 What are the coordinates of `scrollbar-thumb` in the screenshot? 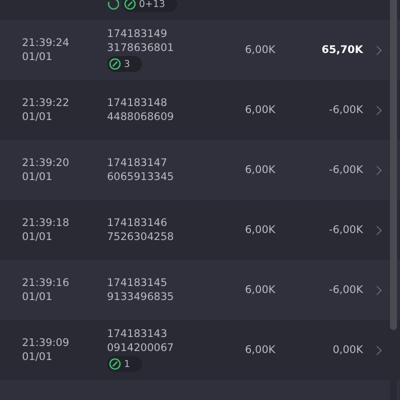 It's located at (393, 165).